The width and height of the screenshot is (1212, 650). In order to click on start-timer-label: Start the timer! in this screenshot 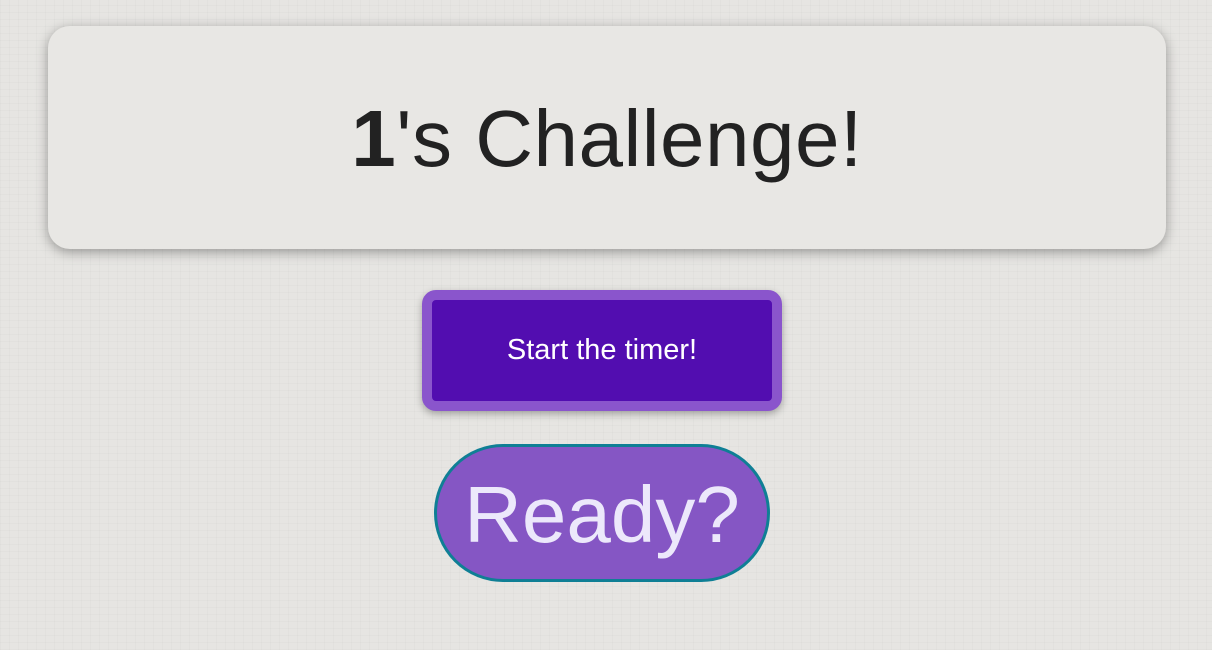, I will do `click(602, 350)`.